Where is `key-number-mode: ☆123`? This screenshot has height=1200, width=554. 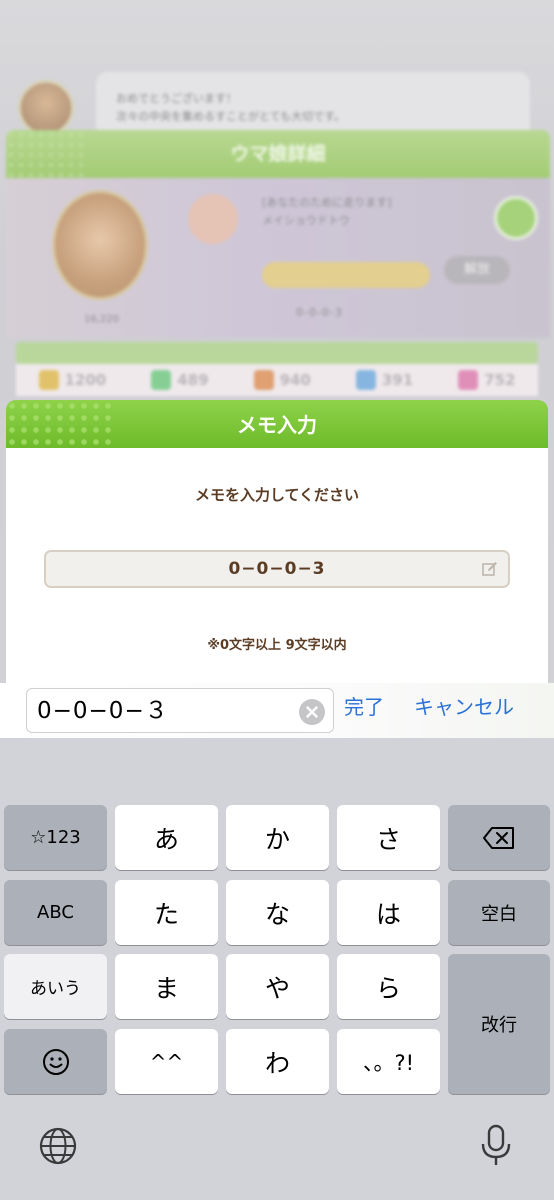
key-number-mode: ☆123 is located at coordinates (55, 837).